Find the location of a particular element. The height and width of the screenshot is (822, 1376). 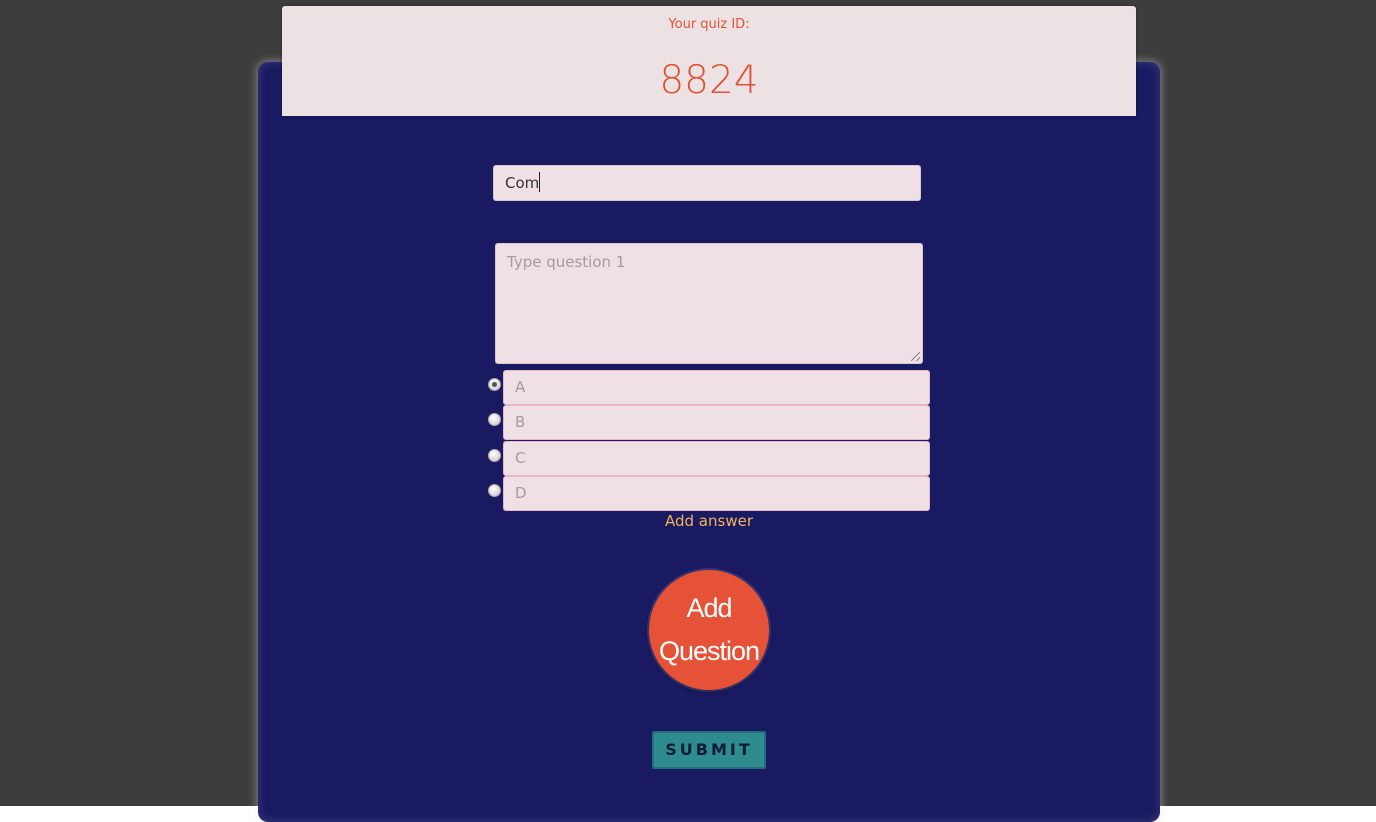

answer-radio-c is located at coordinates (494, 455).